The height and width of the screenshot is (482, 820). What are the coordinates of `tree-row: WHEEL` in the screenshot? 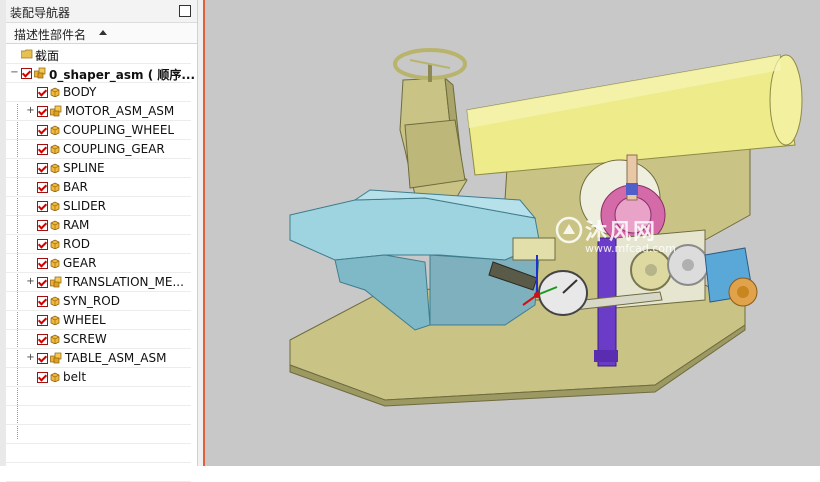 It's located at (98, 320).